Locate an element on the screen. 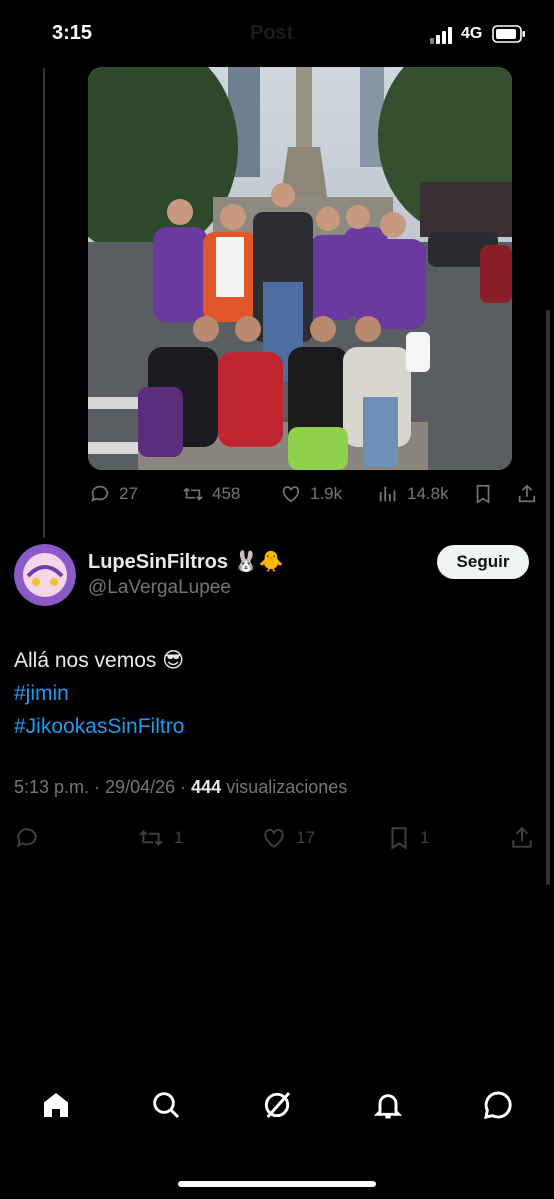 The width and height of the screenshot is (554, 1199). status-bar: 3:15 Post 4G is located at coordinates (277, 35).